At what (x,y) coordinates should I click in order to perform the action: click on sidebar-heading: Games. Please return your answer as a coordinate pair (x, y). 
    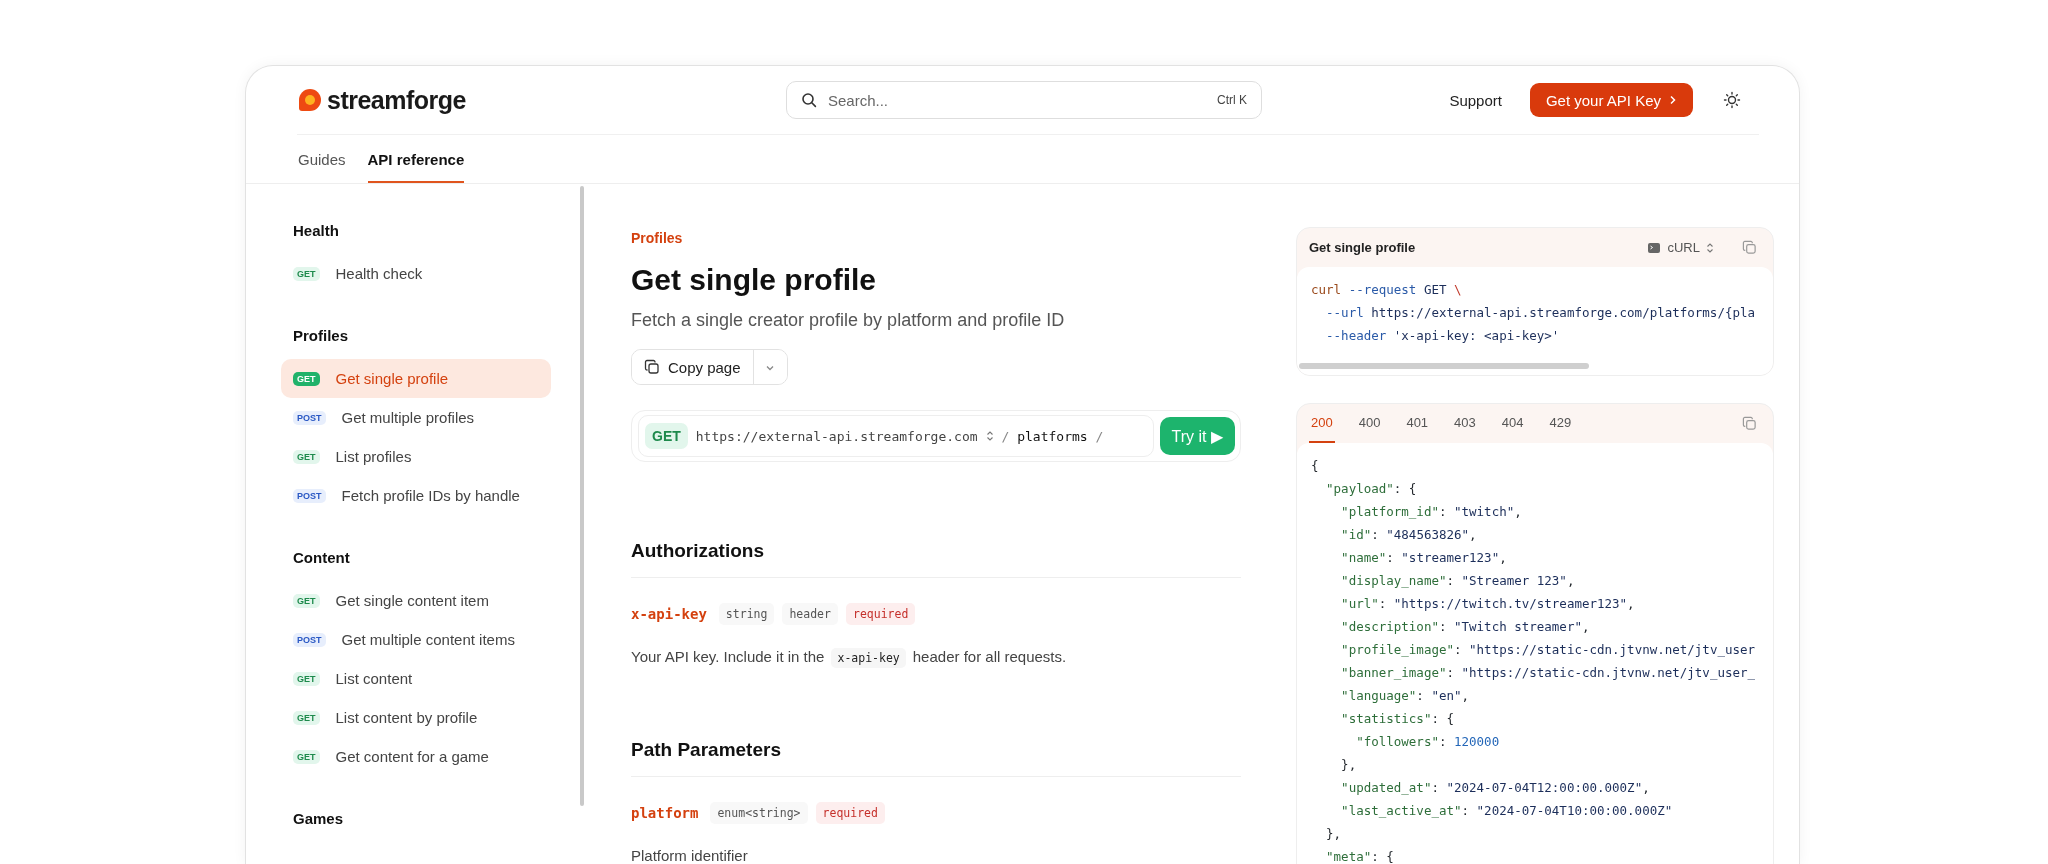
    Looking at the image, I should click on (319, 819).